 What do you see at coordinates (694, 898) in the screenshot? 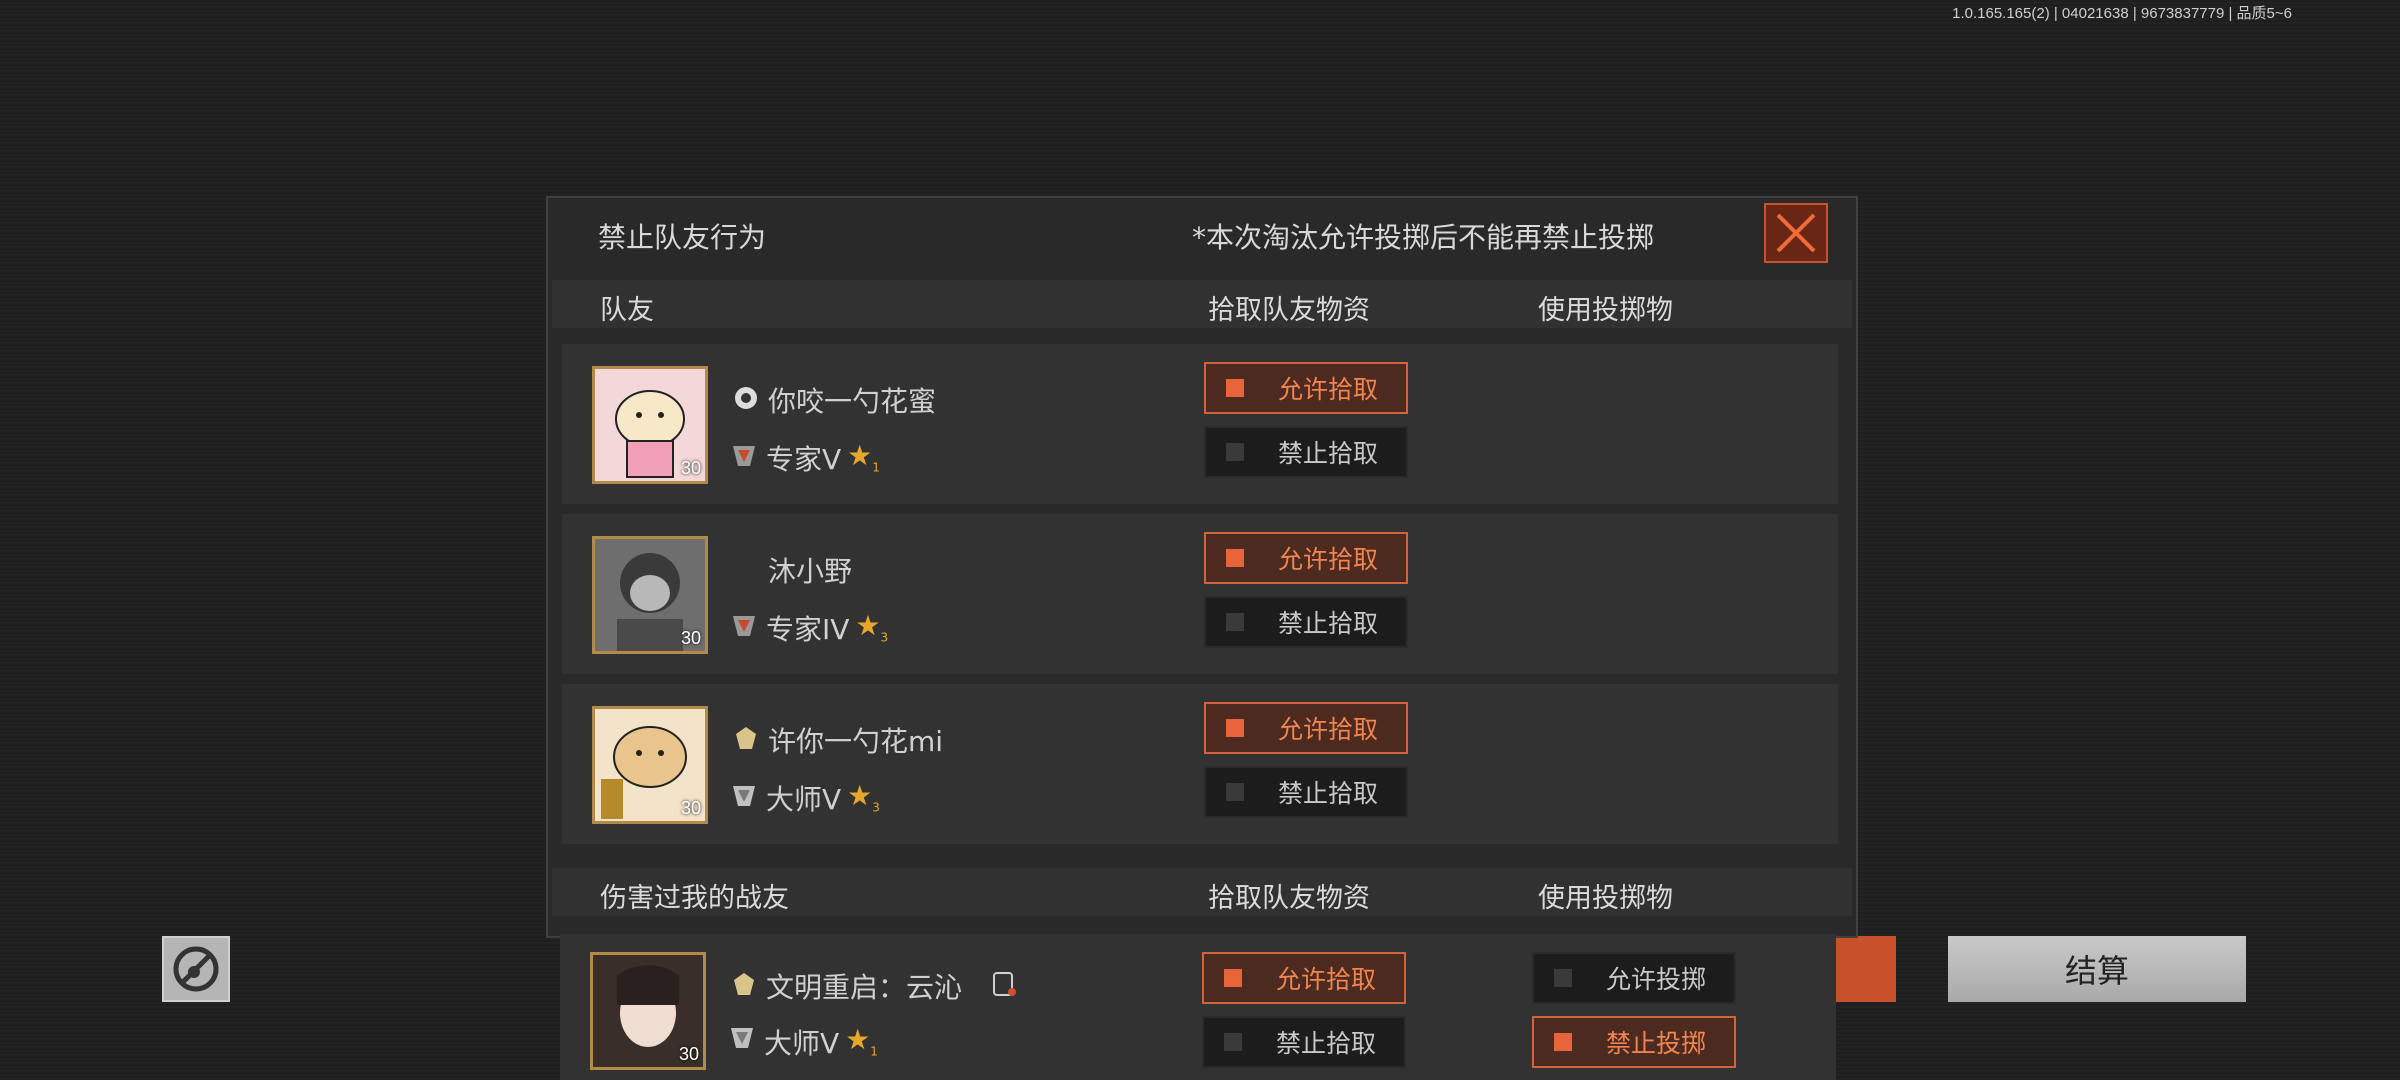
I see `col-harmed: 伤害过我的战友` at bounding box center [694, 898].